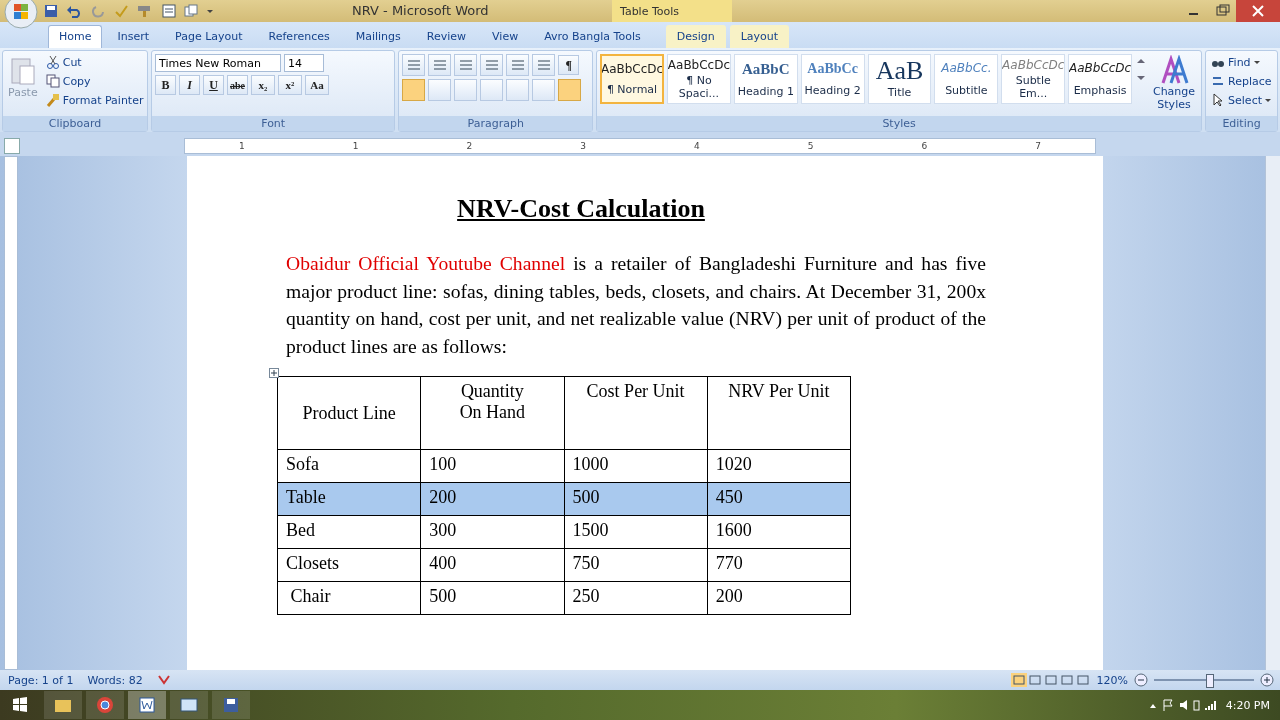 The height and width of the screenshot is (720, 1280). Describe the element at coordinates (581, 209) in the screenshot. I see `document-title: NRV-Cost Calculation` at that location.